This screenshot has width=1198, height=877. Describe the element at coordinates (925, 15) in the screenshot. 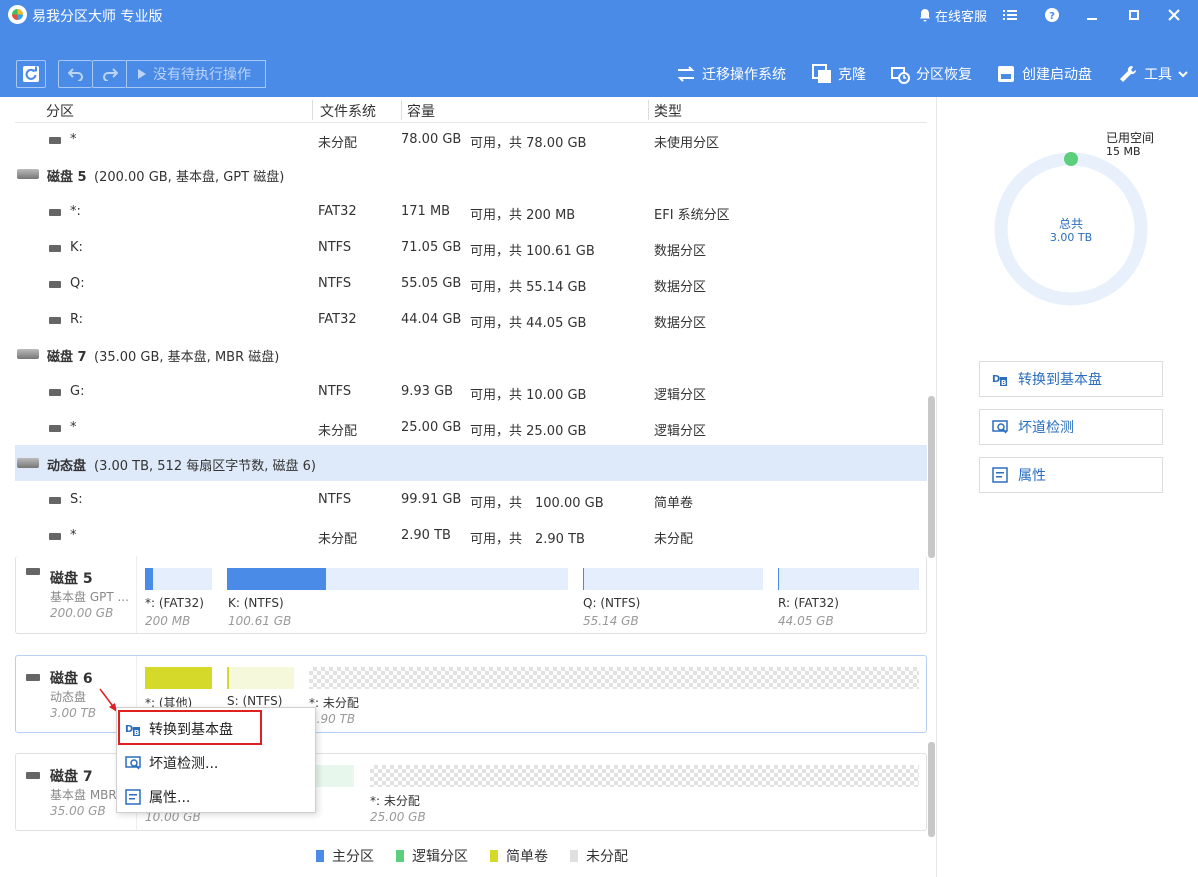

I see `bell-icon` at that location.